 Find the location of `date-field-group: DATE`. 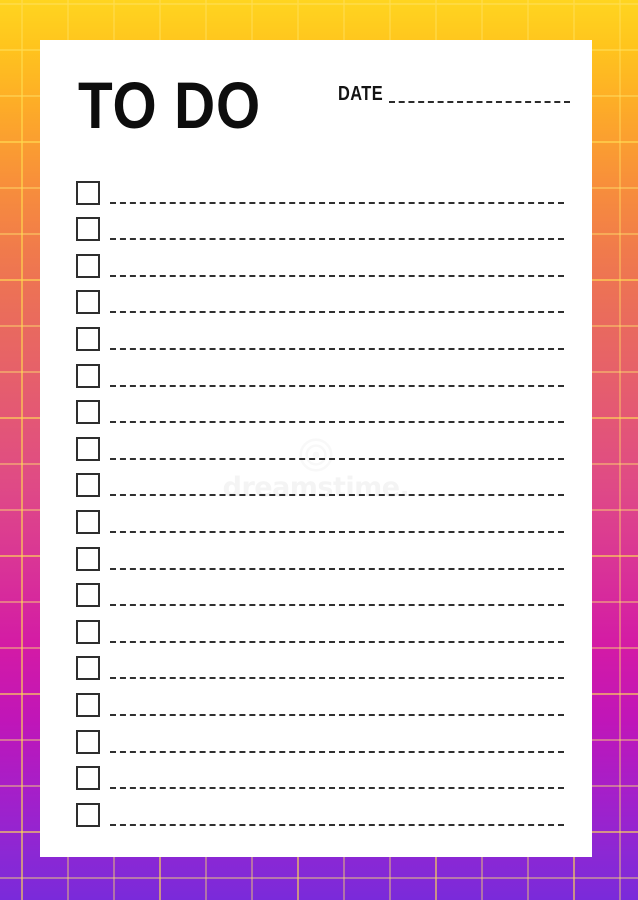

date-field-group: DATE is located at coordinates (454, 94).